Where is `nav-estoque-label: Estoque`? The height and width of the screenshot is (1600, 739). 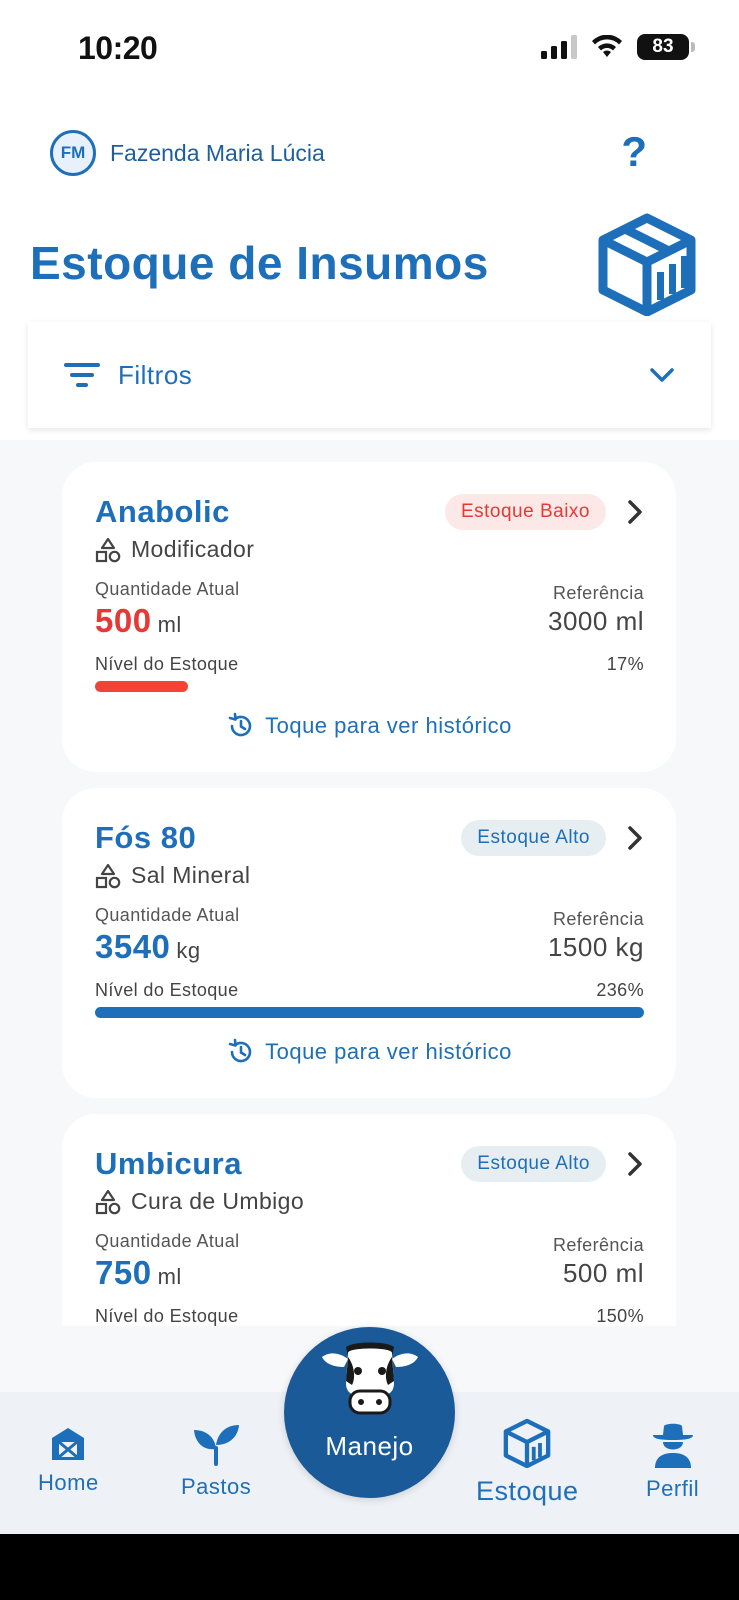 nav-estoque-label: Estoque is located at coordinates (527, 1491).